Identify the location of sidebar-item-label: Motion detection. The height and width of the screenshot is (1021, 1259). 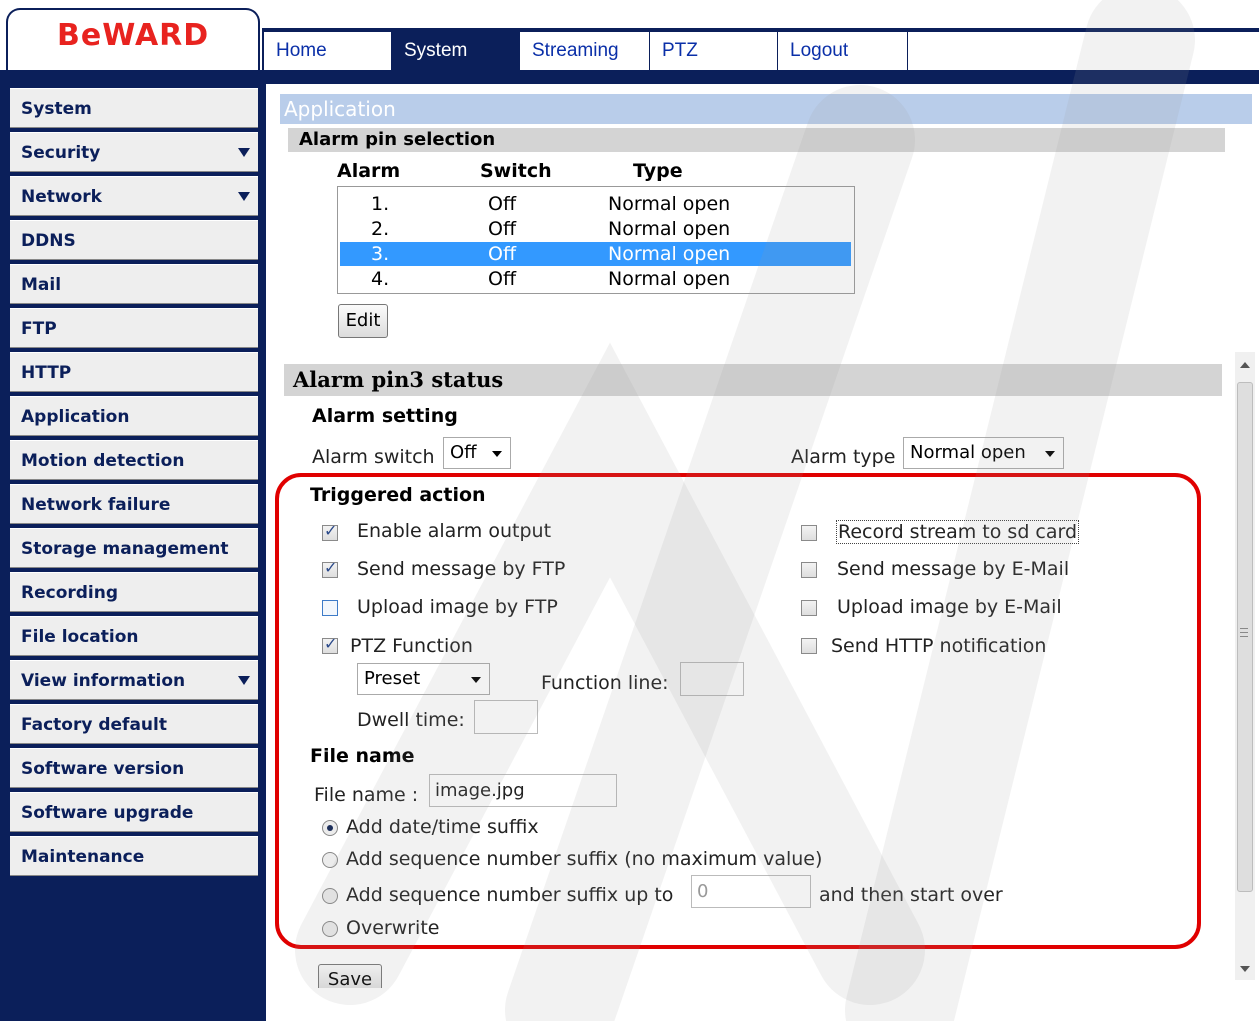
(103, 461).